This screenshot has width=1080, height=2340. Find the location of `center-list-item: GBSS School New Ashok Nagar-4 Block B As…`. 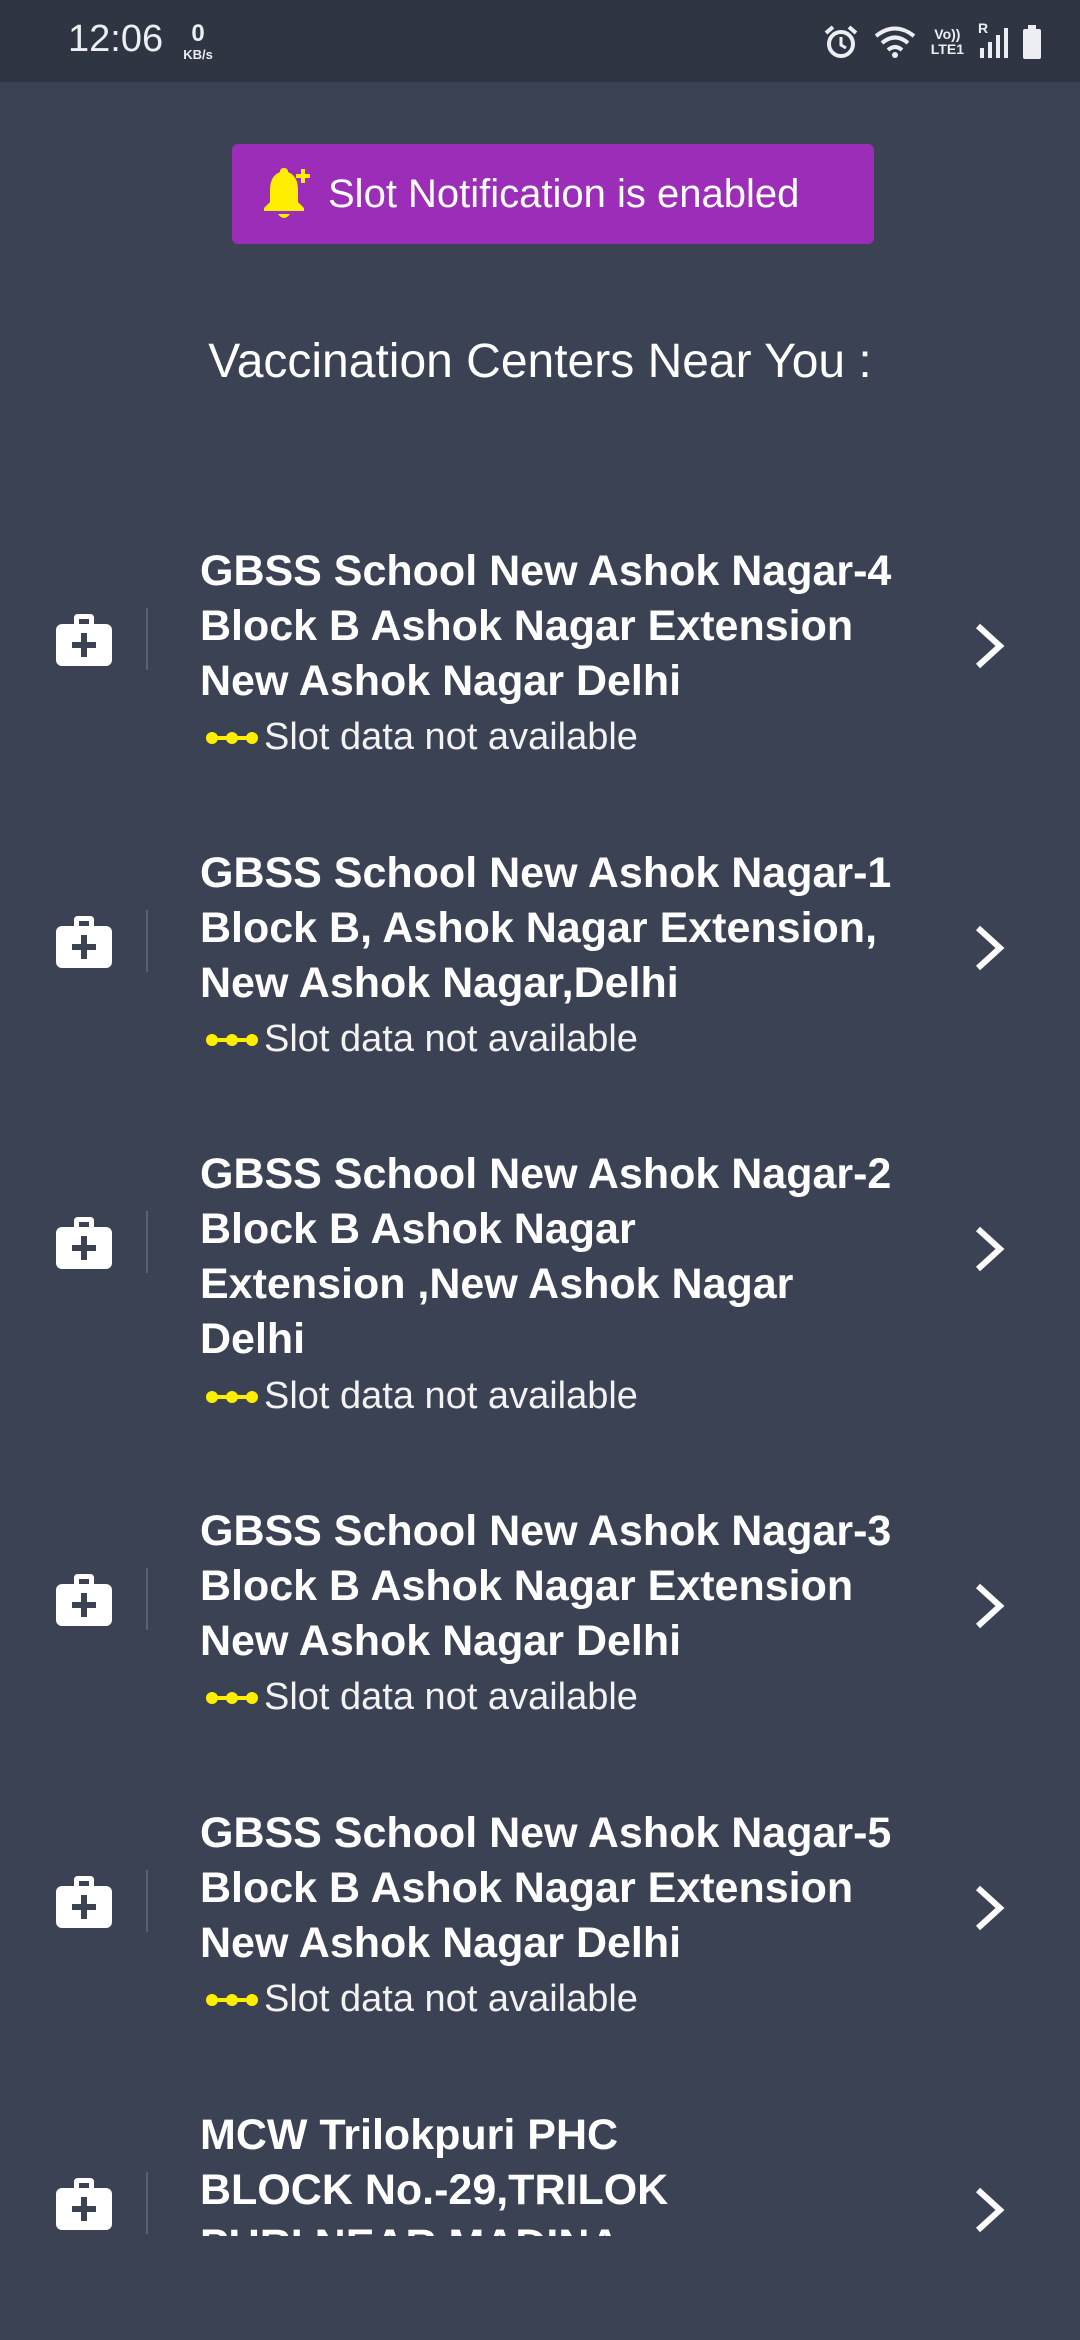

center-list-item: GBSS School New Ashok Nagar-4 Block B As… is located at coordinates (540, 659).